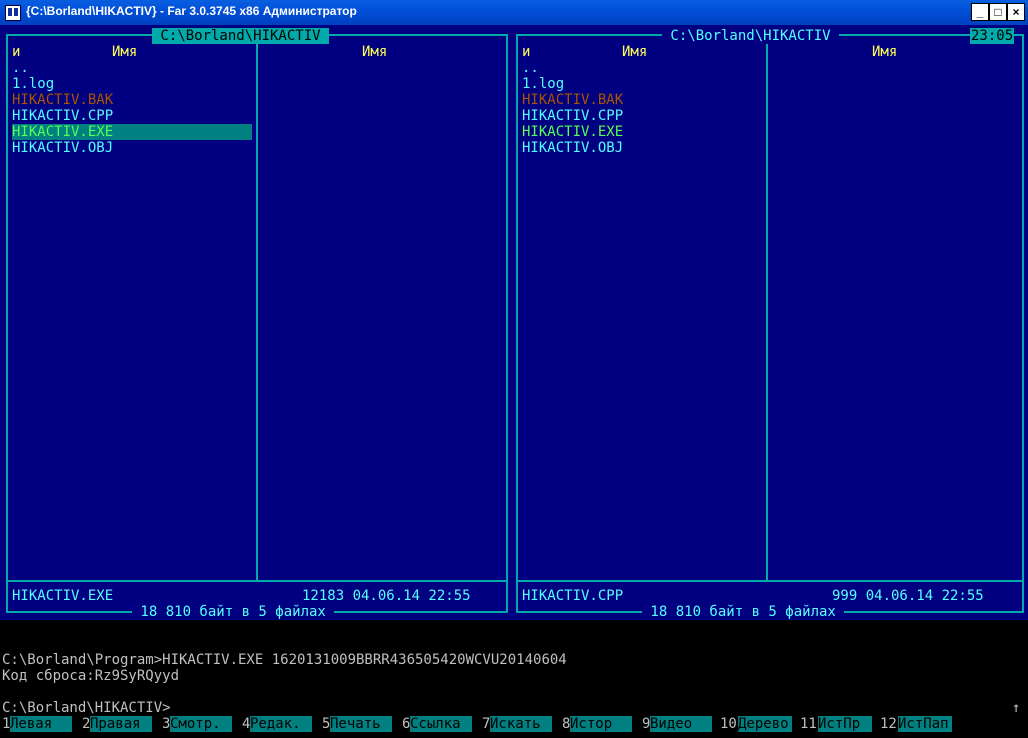 The height and width of the screenshot is (738, 1028). I want to click on fkey-1-button: Левая, so click(41, 724).